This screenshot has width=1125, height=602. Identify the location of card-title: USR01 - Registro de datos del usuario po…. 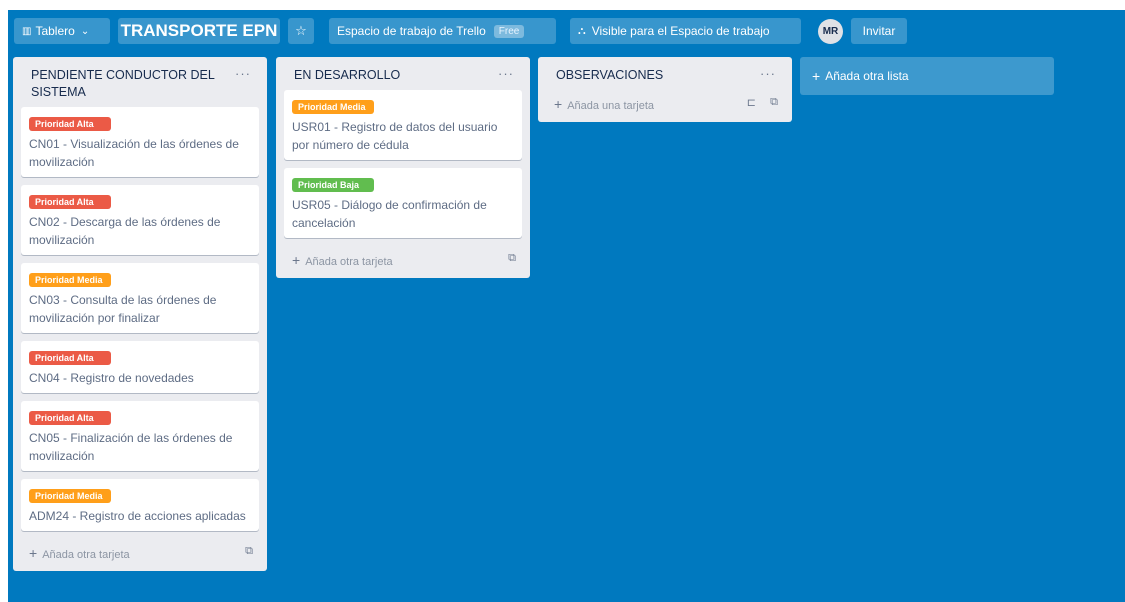
(395, 136).